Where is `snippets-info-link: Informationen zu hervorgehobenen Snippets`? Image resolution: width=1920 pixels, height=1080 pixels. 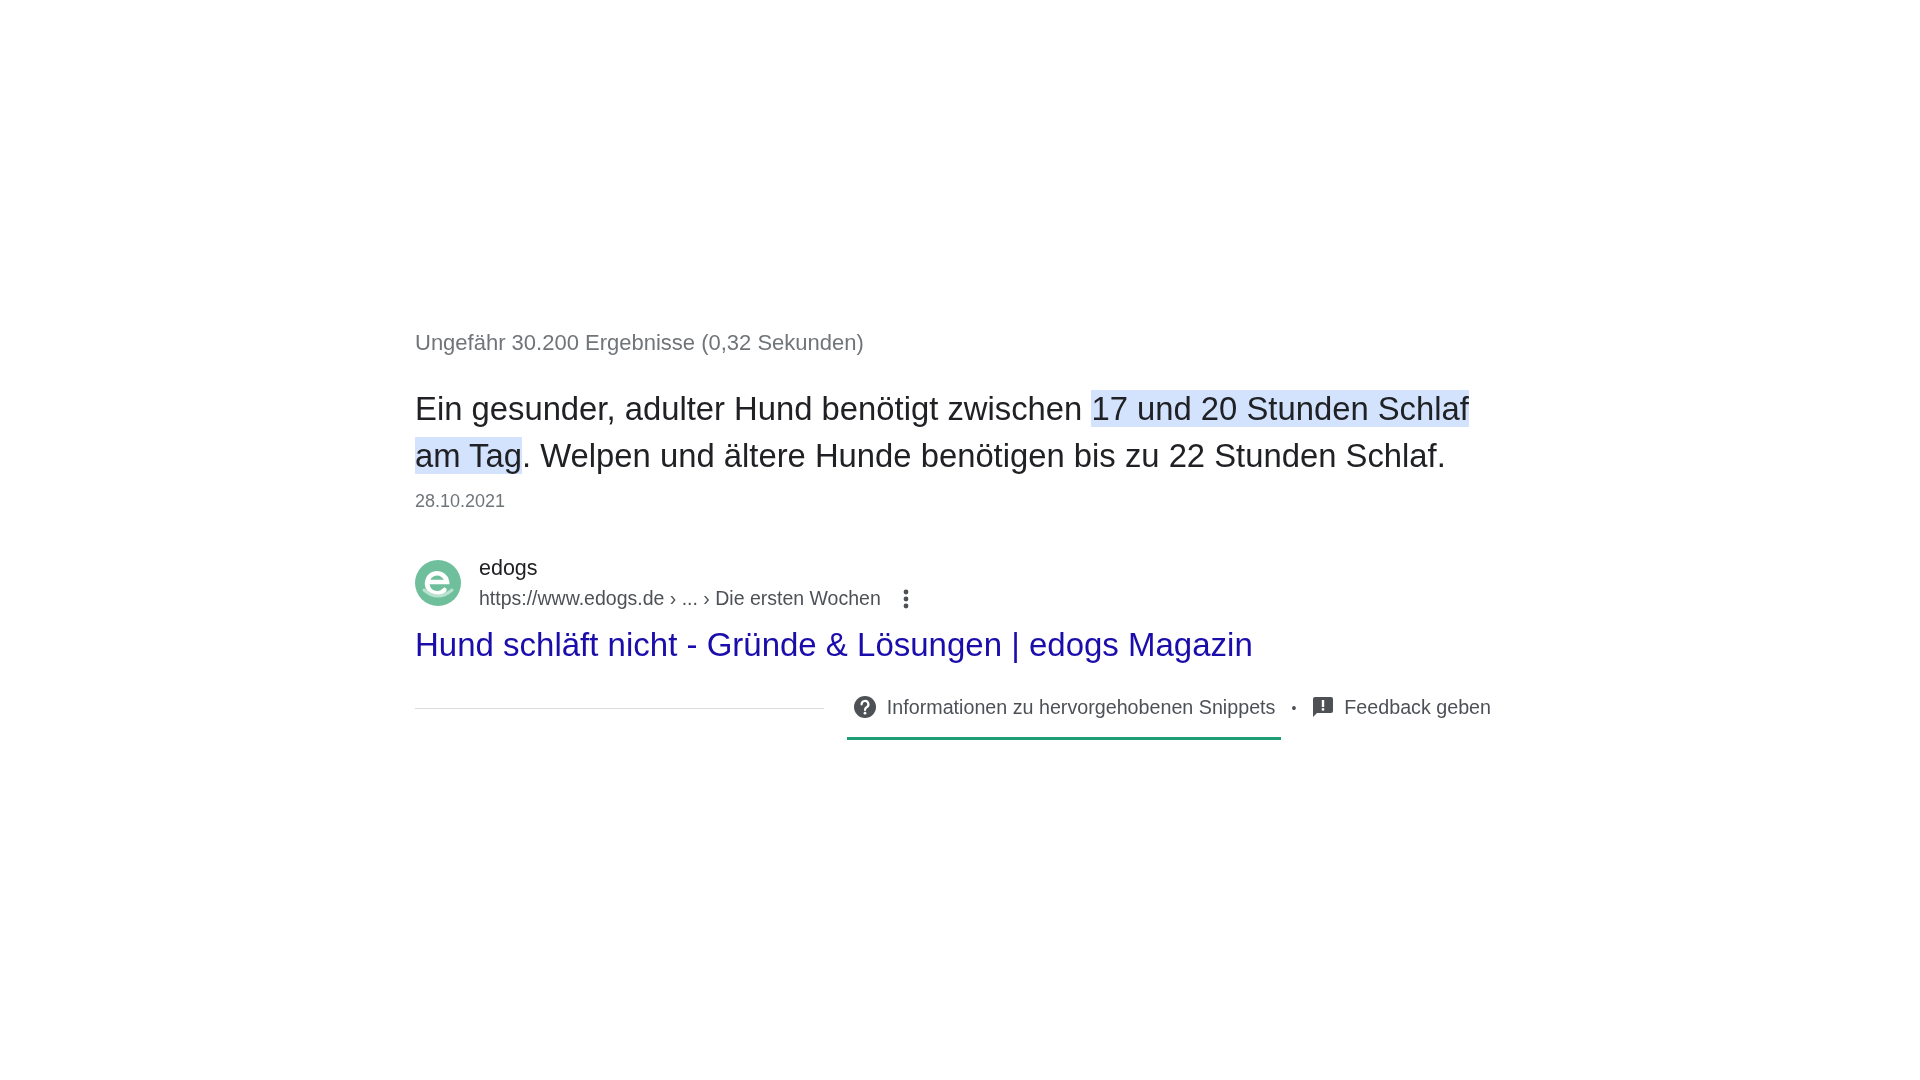
snippets-info-link: Informationen zu hervorgehobenen Snippets is located at coordinates (1064, 708).